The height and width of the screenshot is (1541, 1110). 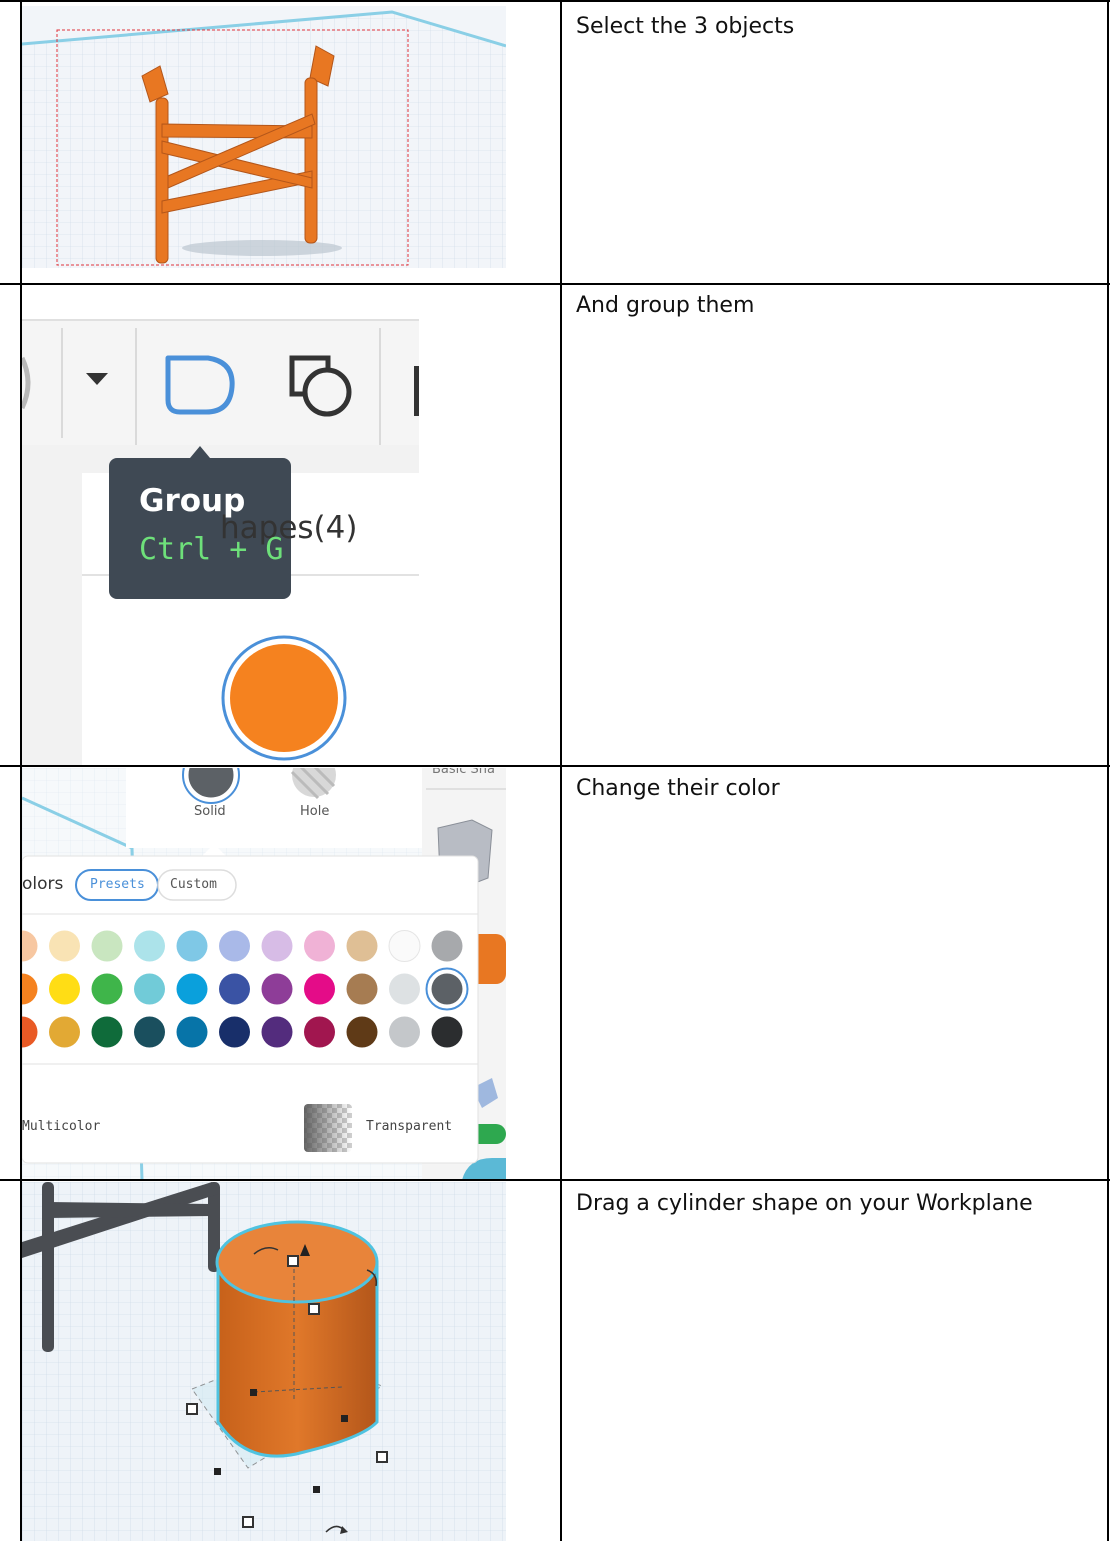 What do you see at coordinates (250, 1009) in the screenshot?
I see `color-panel` at bounding box center [250, 1009].